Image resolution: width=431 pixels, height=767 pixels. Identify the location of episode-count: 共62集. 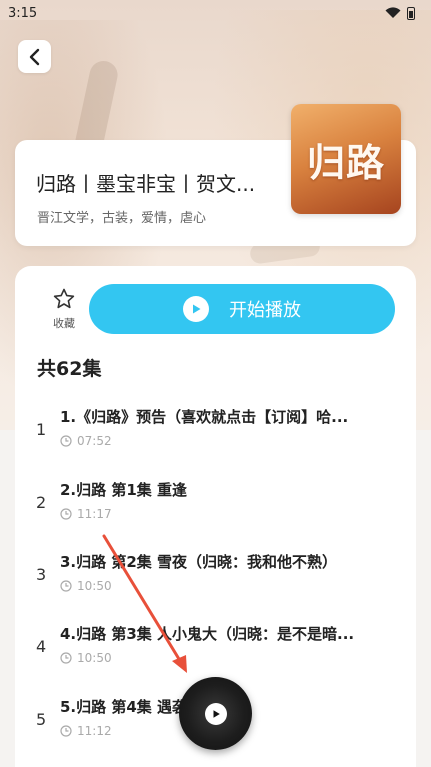
(69, 369).